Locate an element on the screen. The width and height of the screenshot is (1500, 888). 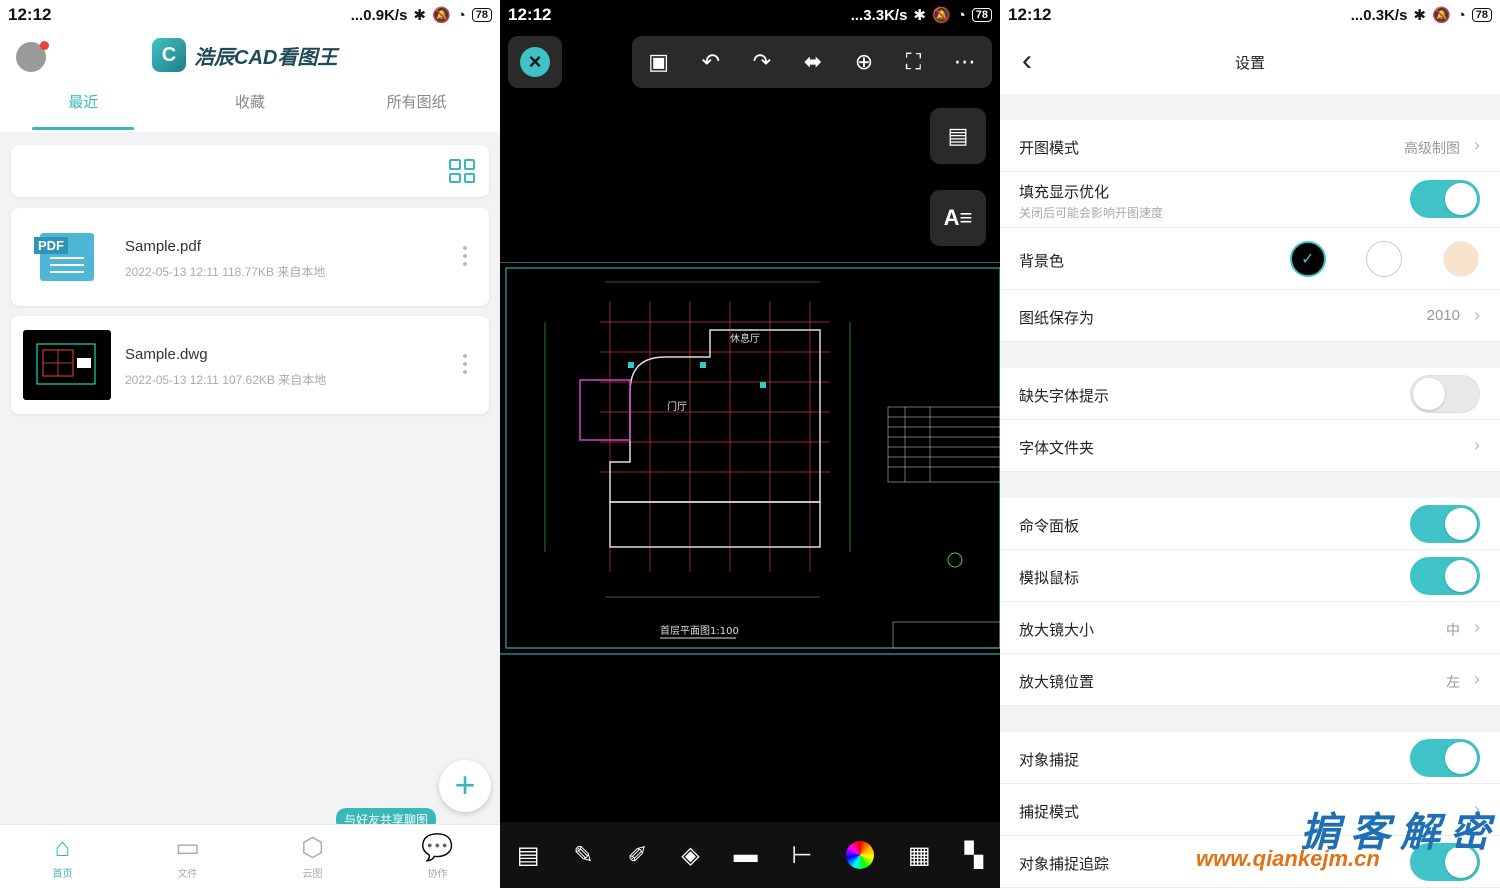
zoom-icon: ⊕ is located at coordinates (864, 62).